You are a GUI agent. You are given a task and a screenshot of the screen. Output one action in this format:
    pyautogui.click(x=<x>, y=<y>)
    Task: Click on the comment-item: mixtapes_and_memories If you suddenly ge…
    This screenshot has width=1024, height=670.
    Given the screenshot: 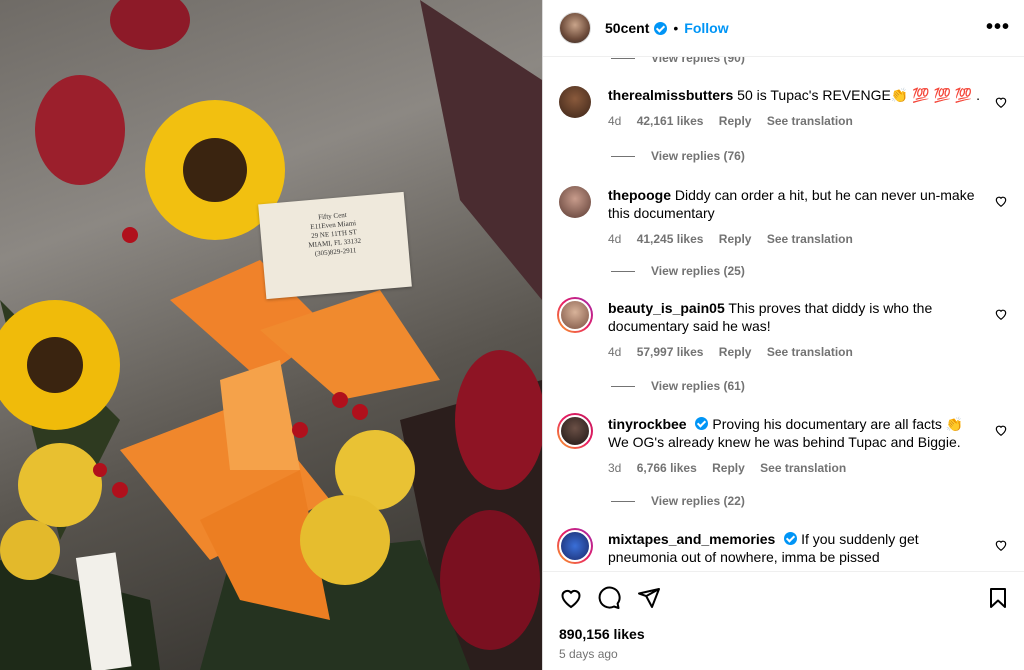 What is the action you would take?
    pyautogui.click(x=782, y=549)
    